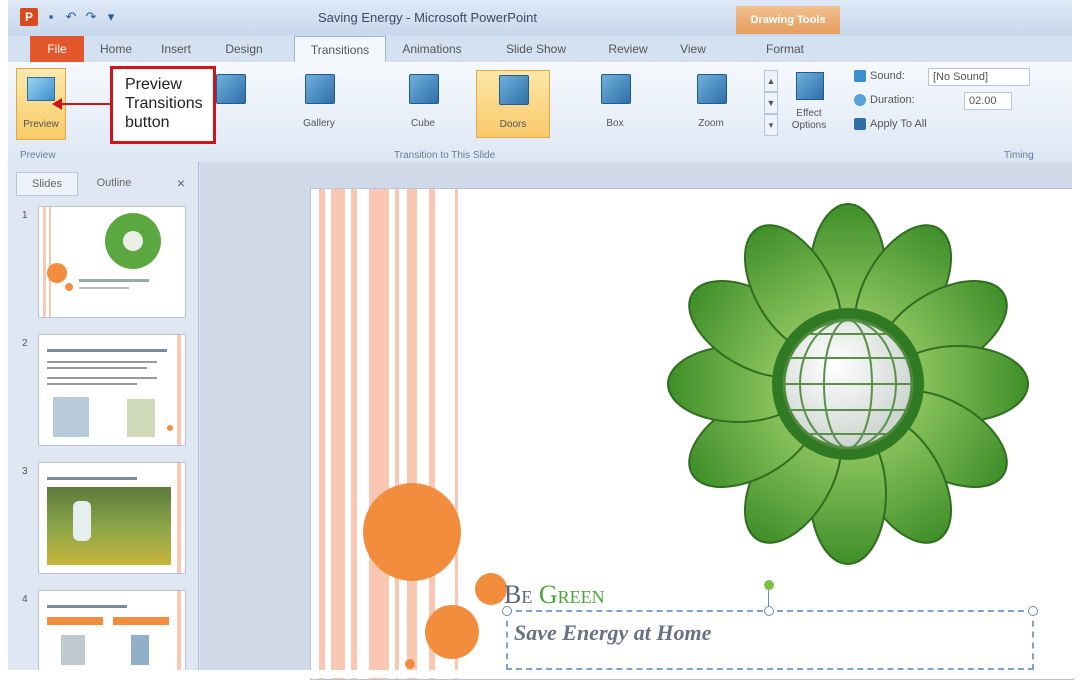  Describe the element at coordinates (788, 20) in the screenshot. I see `drawing-tools-context-label: Drawing Tools` at that location.